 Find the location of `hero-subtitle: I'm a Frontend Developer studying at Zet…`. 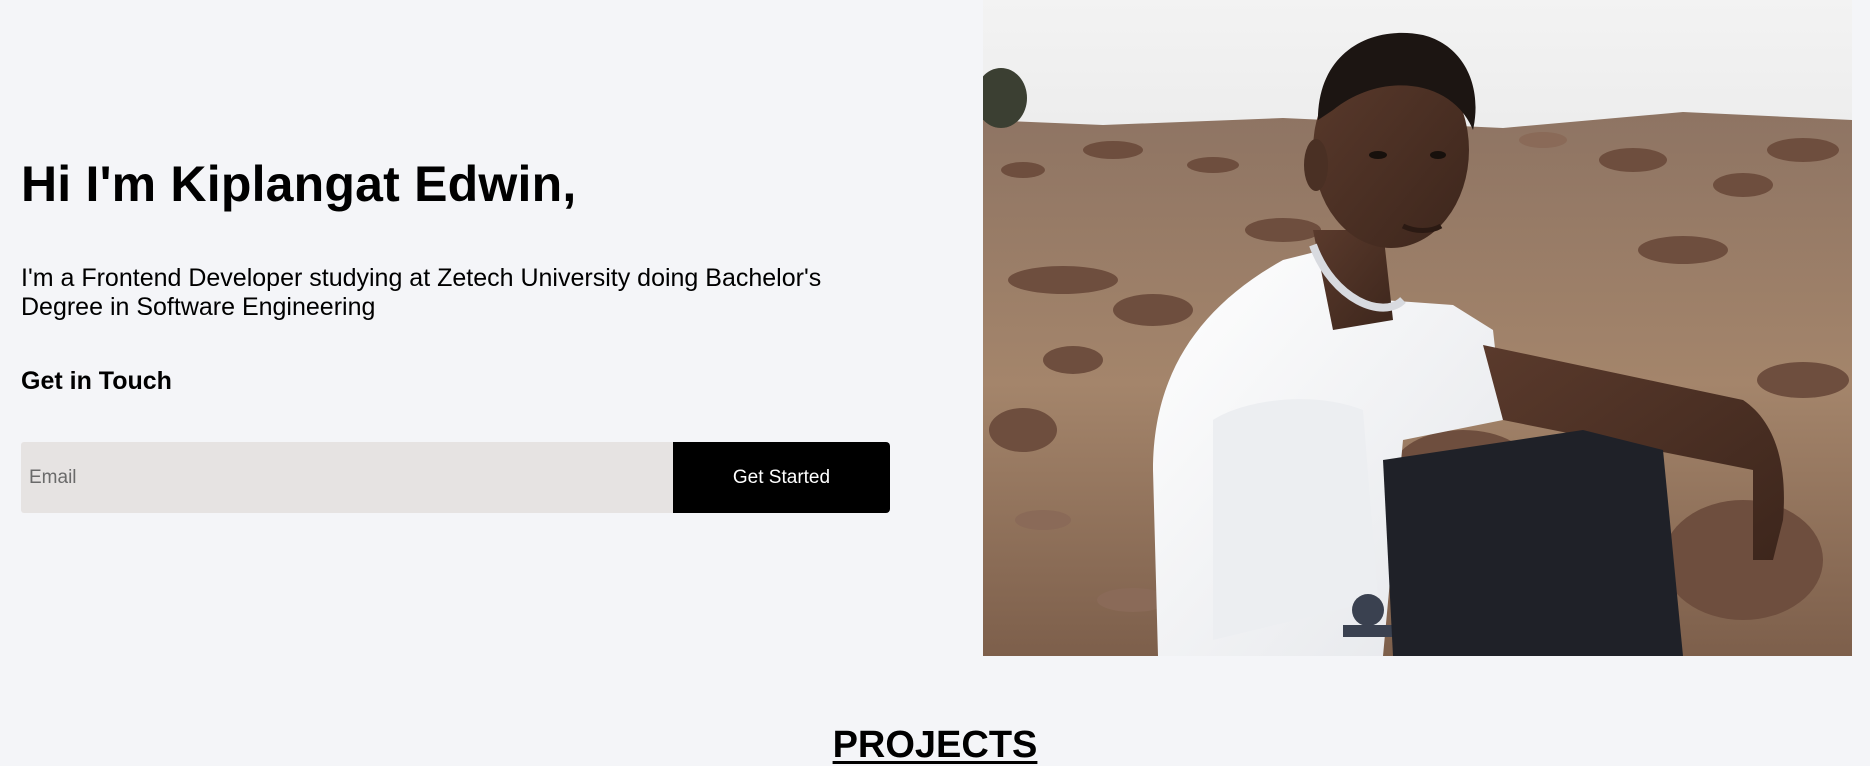

hero-subtitle: I'm a Frontend Developer studying at Zet… is located at coordinates (421, 292).